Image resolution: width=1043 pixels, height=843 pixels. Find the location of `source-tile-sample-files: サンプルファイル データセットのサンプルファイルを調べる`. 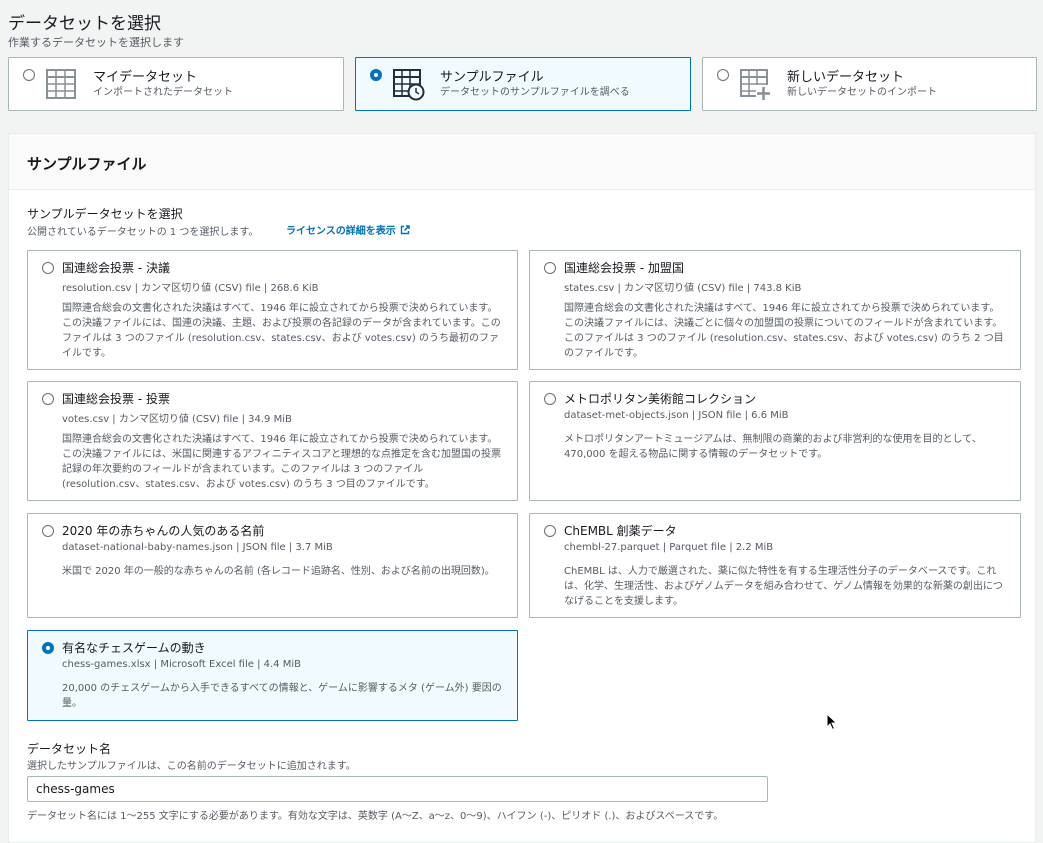

source-tile-sample-files: サンプルファイル データセットのサンプルファイルを調べる is located at coordinates (523, 84).